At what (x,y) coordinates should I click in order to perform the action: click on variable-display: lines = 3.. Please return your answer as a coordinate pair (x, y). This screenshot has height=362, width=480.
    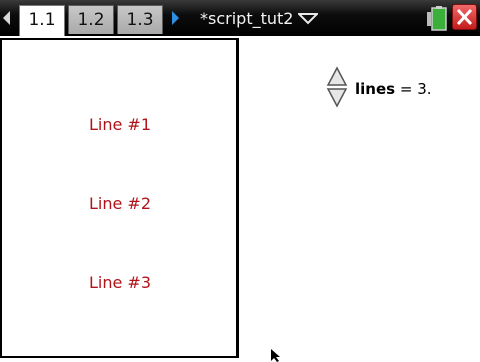
    Looking at the image, I should click on (393, 89).